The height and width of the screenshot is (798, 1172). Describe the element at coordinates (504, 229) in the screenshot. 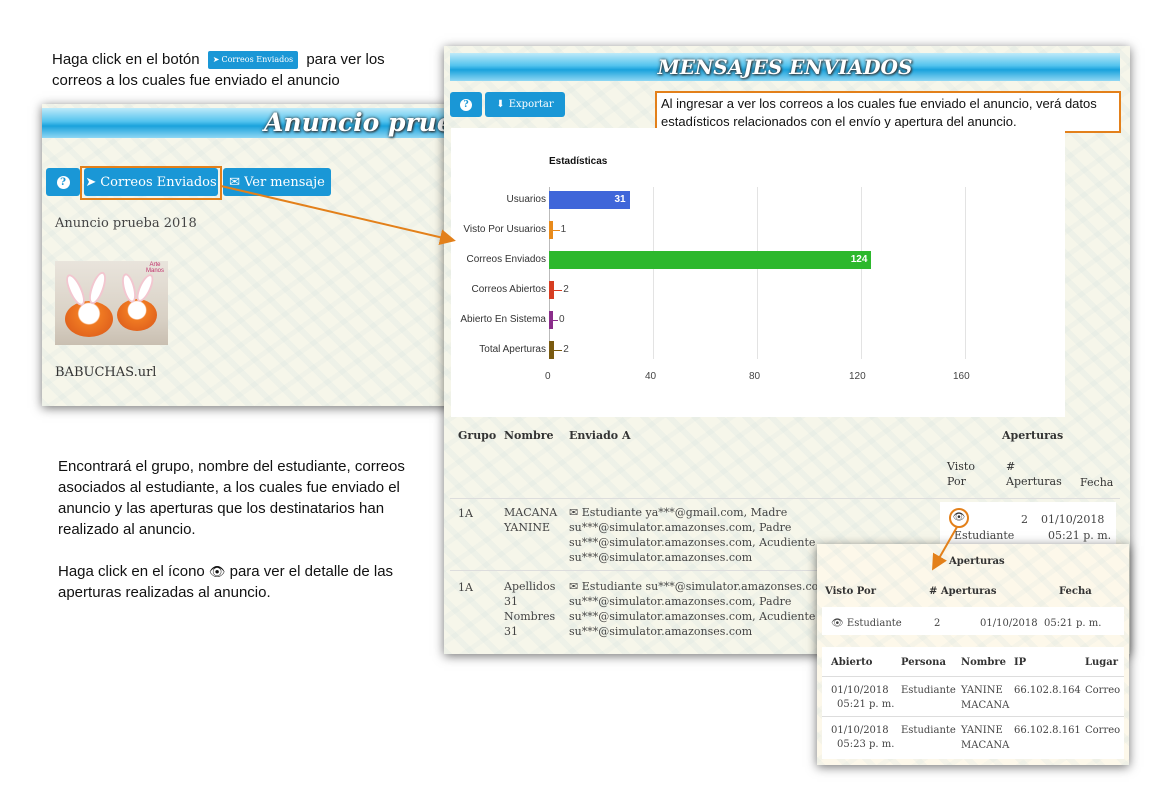

I see `chart-category-label: Visto Por Usuarios` at that location.